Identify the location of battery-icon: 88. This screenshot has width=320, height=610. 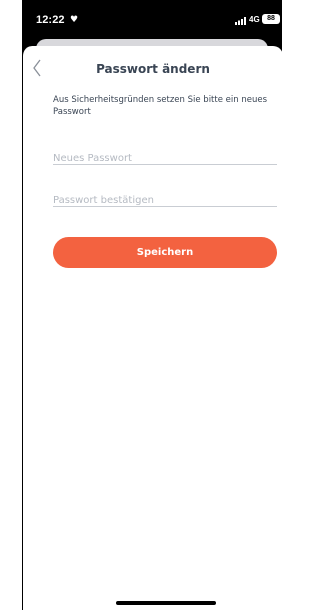
(271, 19).